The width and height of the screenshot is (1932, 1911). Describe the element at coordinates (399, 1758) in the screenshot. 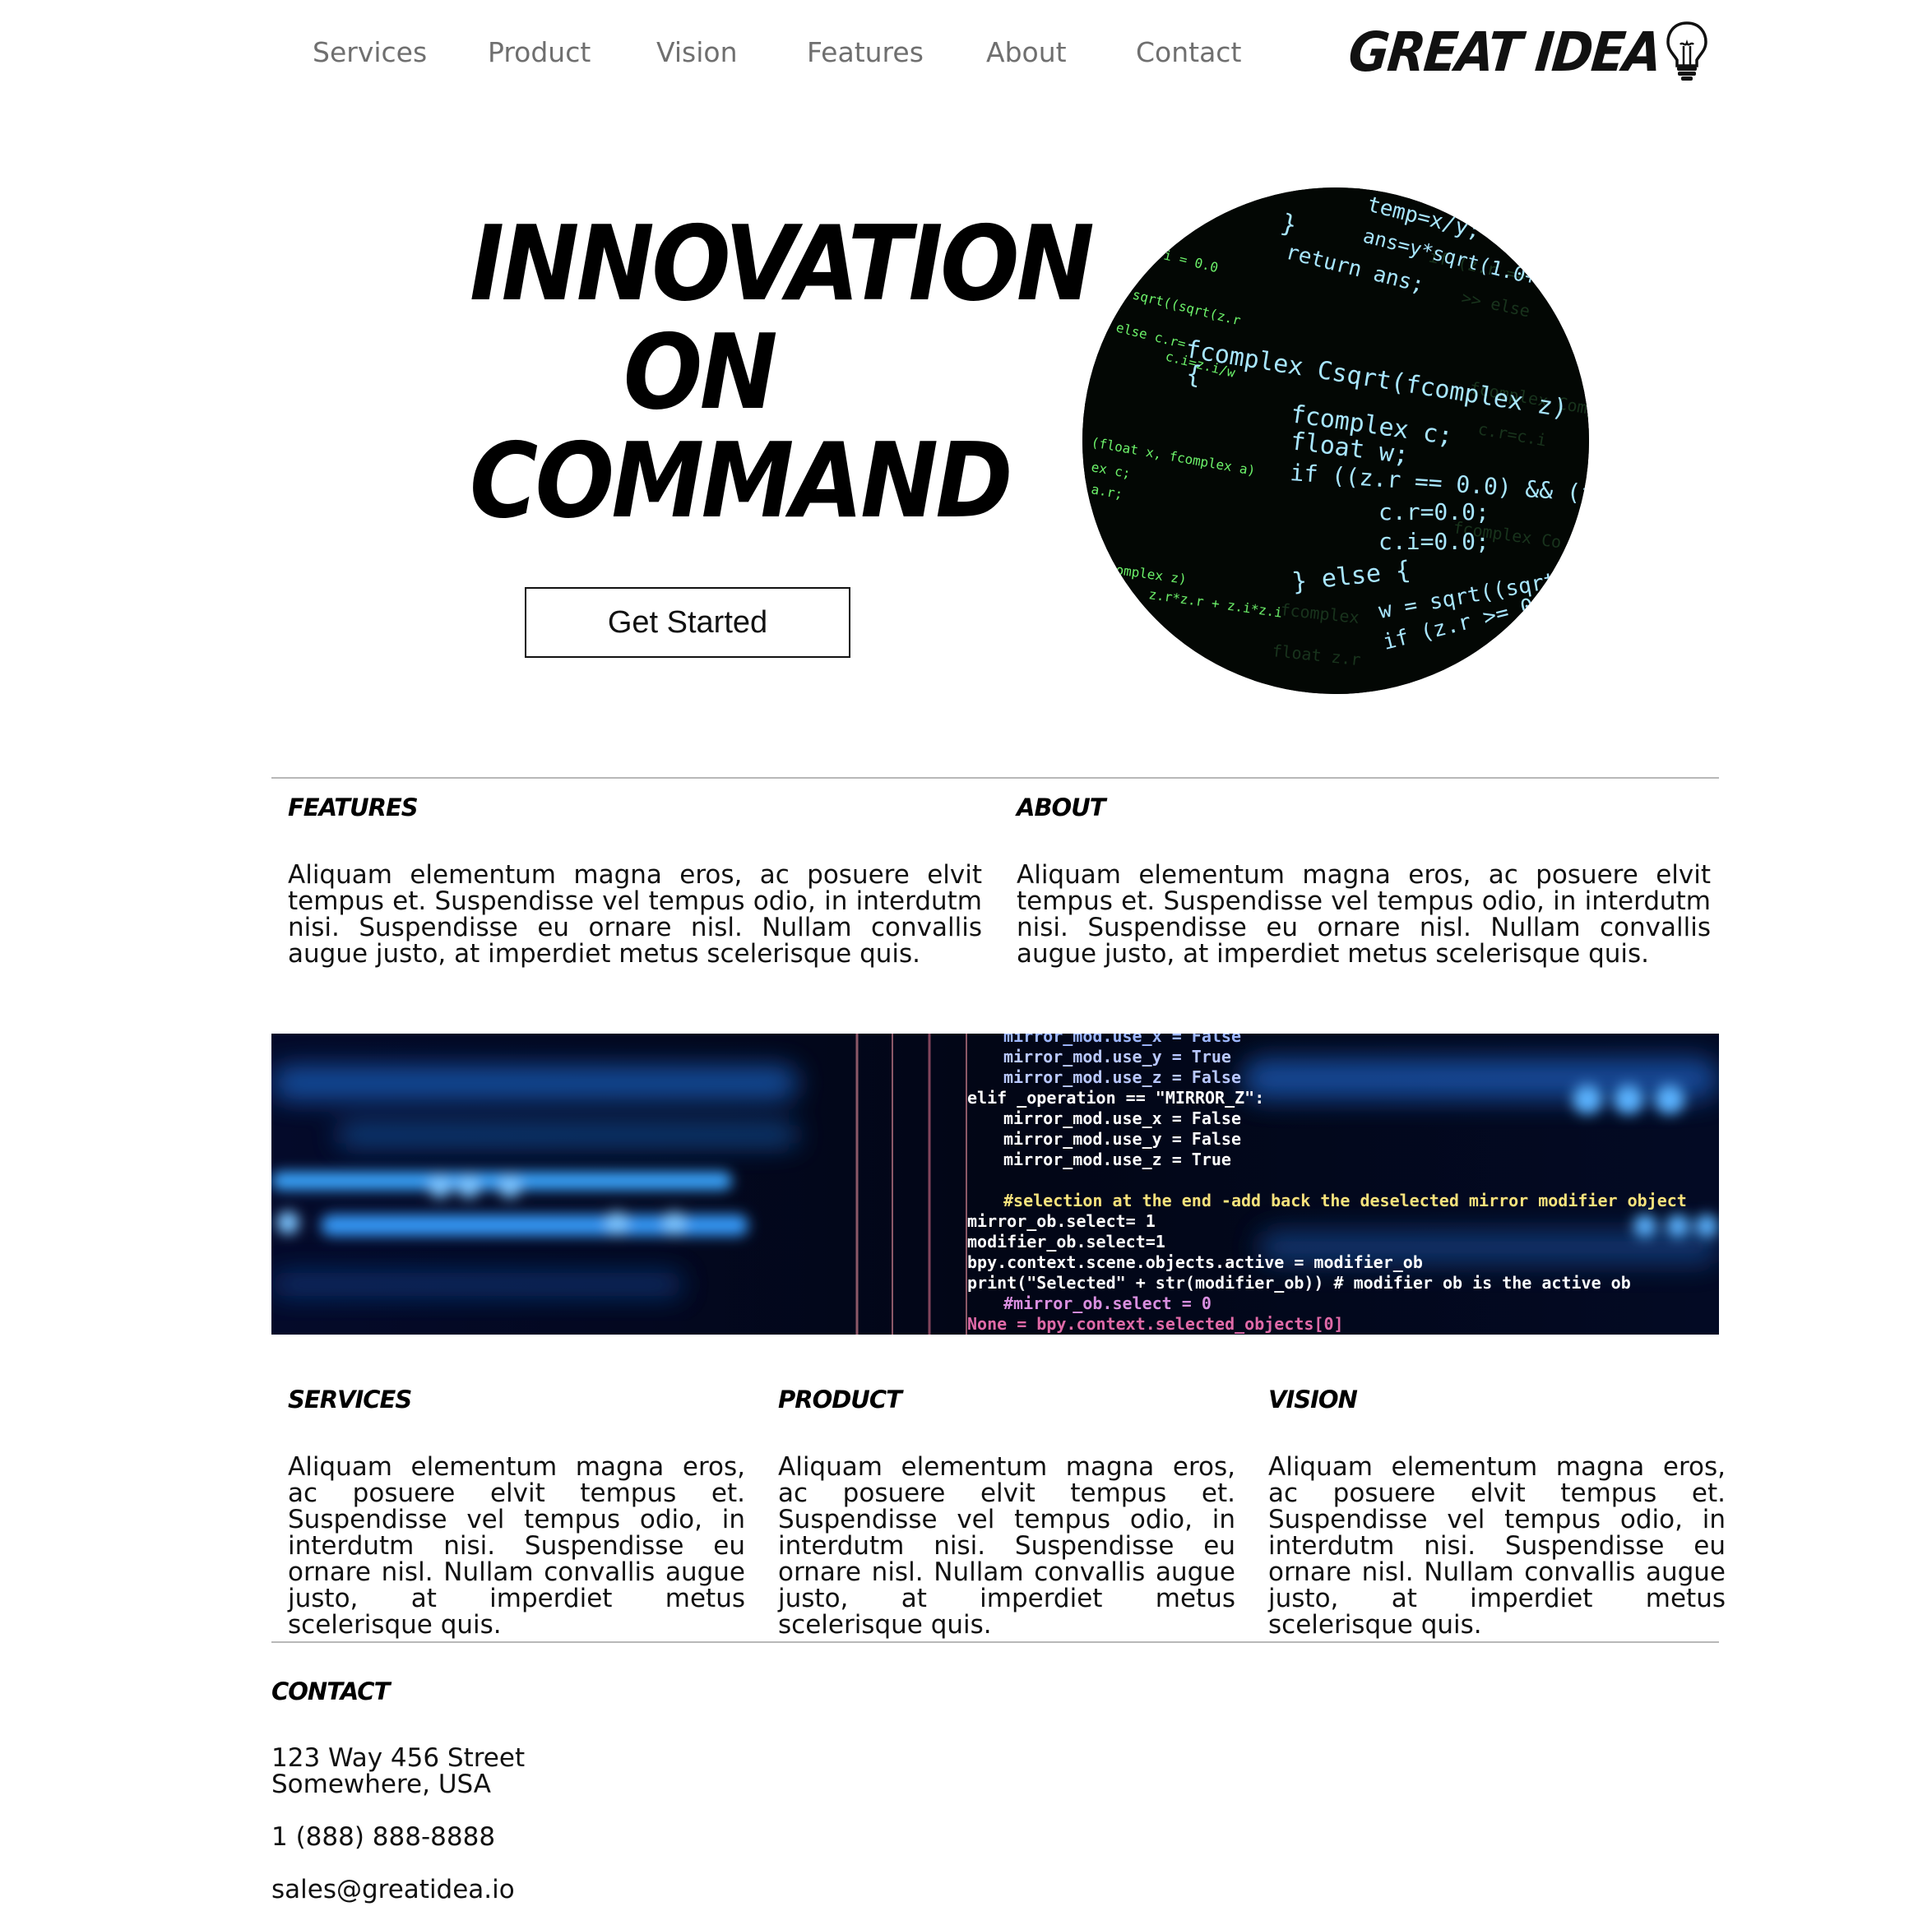

I see `contact-address-line1: 123 Way 456 Street` at that location.